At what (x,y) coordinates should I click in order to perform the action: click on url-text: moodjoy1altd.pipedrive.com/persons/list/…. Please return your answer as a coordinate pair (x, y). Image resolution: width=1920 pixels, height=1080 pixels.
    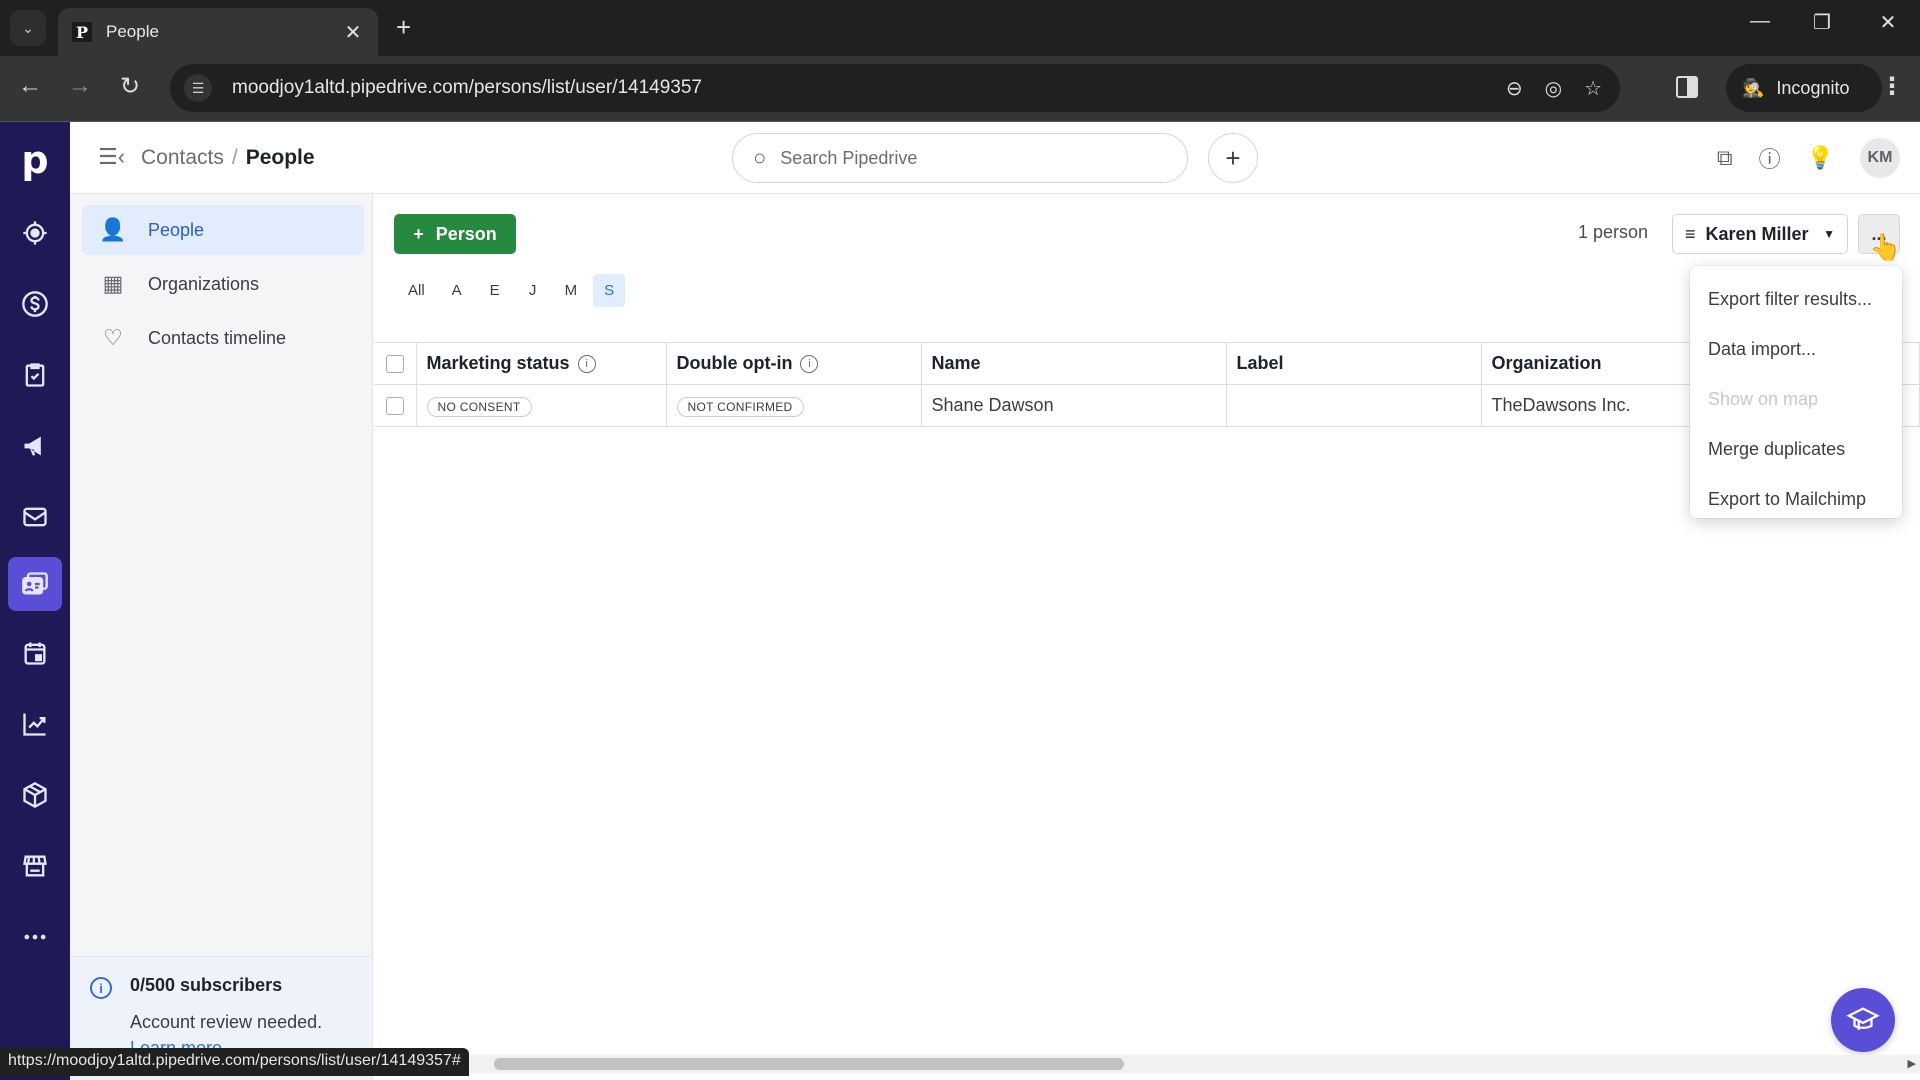
    Looking at the image, I should click on (467, 88).